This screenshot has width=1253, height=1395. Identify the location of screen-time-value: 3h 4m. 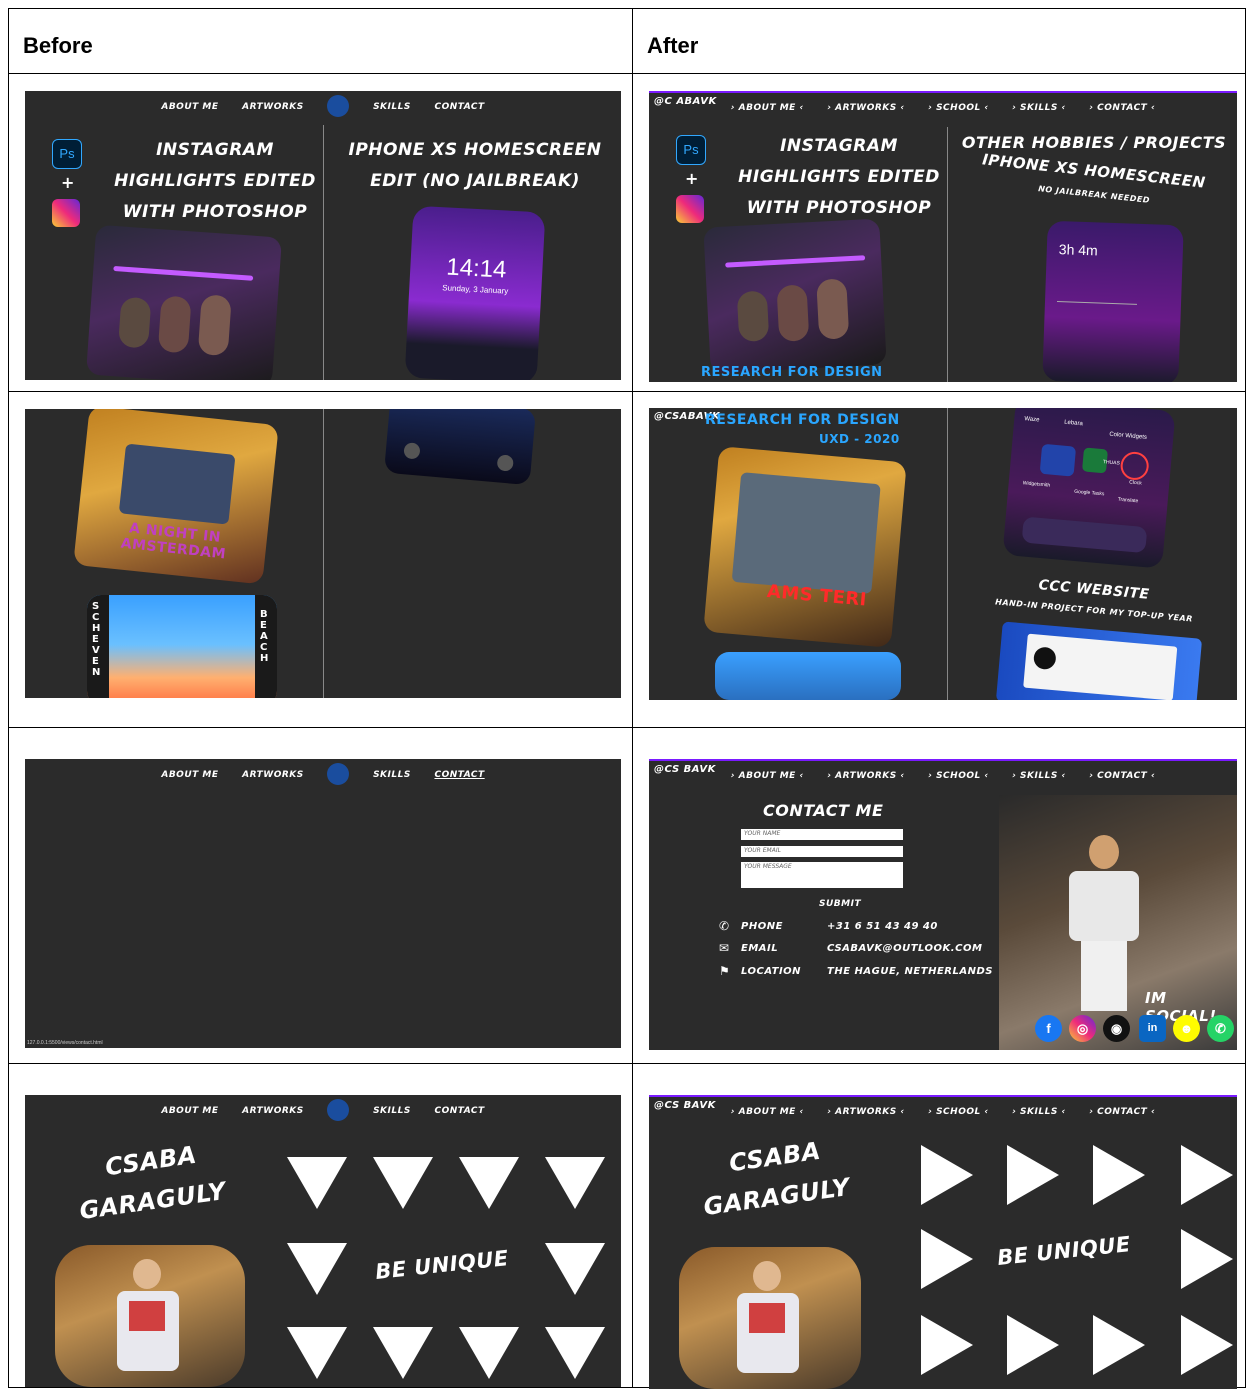
(1078, 250).